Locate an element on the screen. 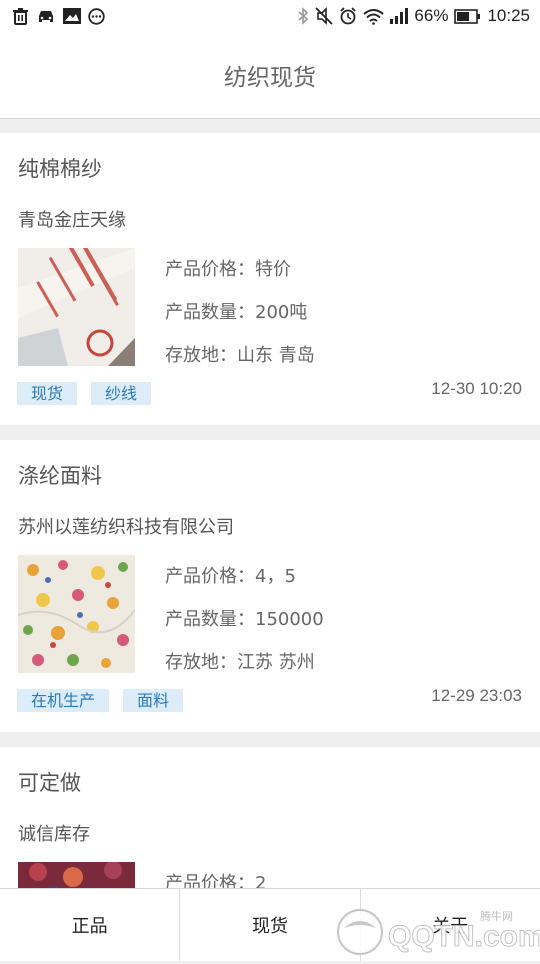 The width and height of the screenshot is (540, 964). page-title: 纺织现货 is located at coordinates (270, 78).